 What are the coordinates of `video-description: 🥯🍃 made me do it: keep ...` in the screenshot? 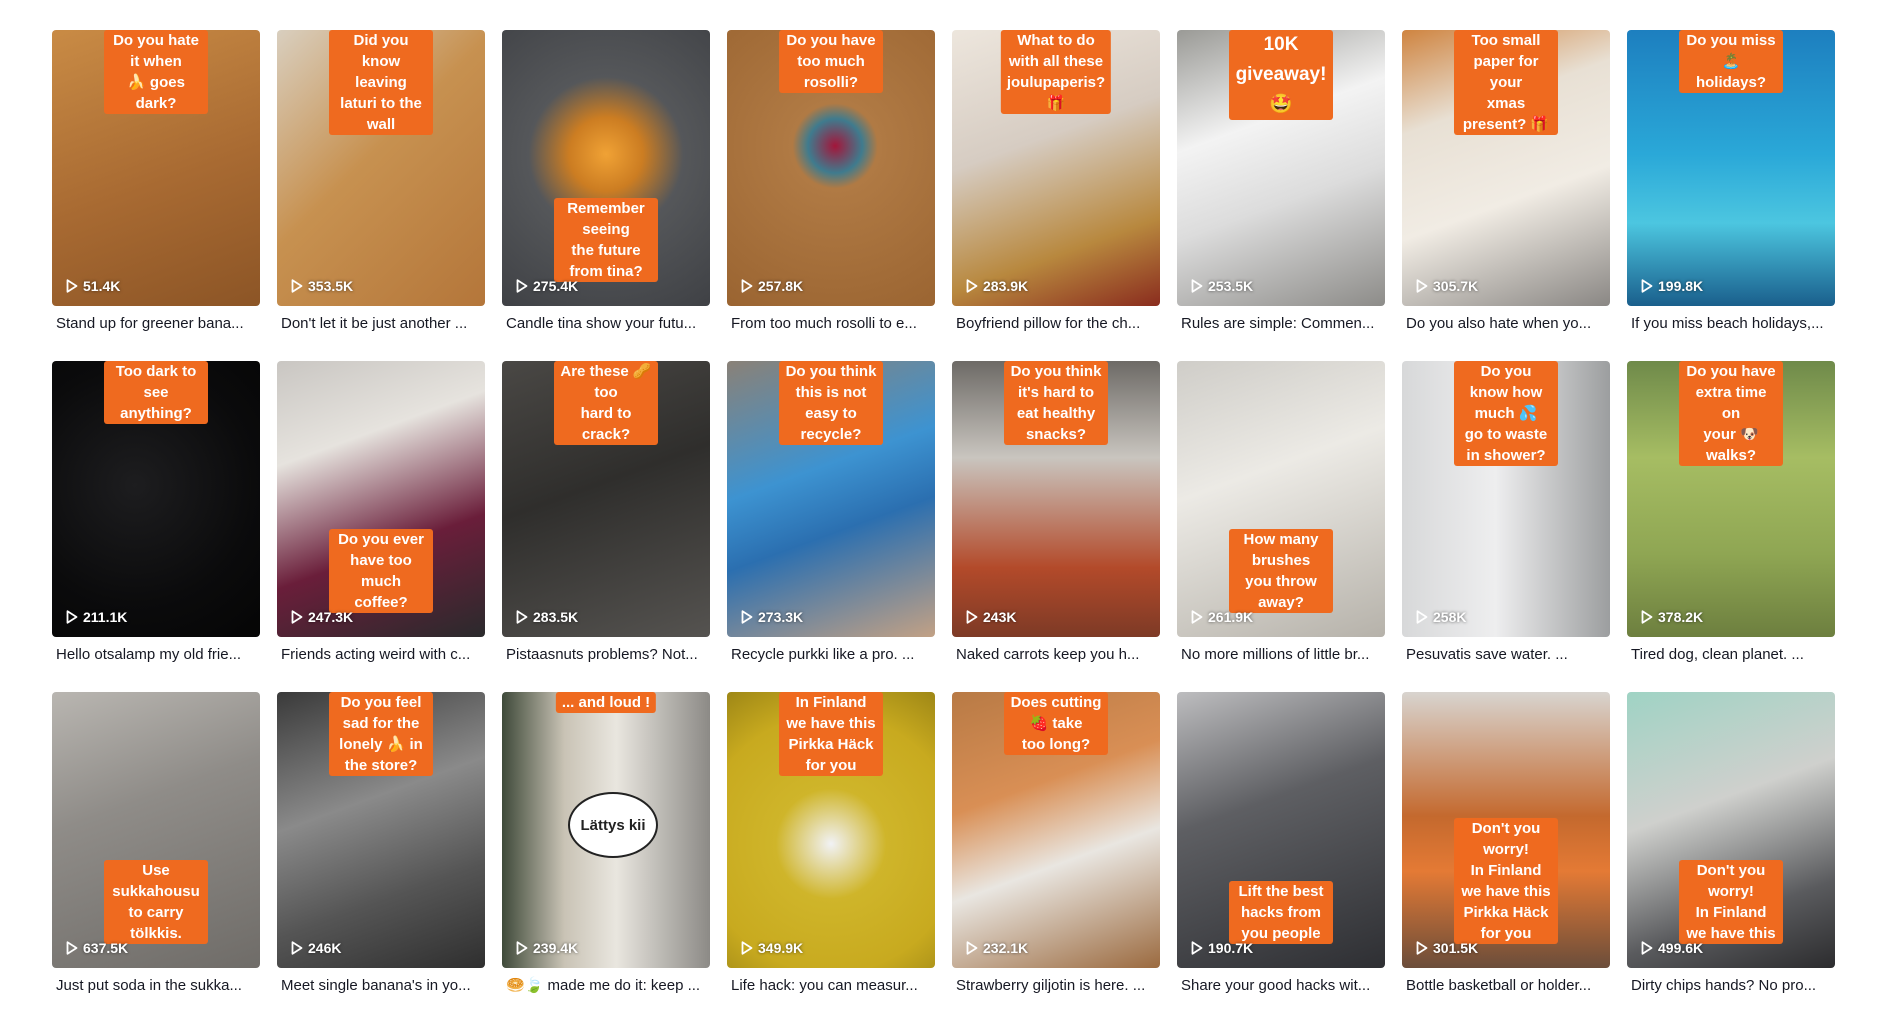 It's located at (604, 986).